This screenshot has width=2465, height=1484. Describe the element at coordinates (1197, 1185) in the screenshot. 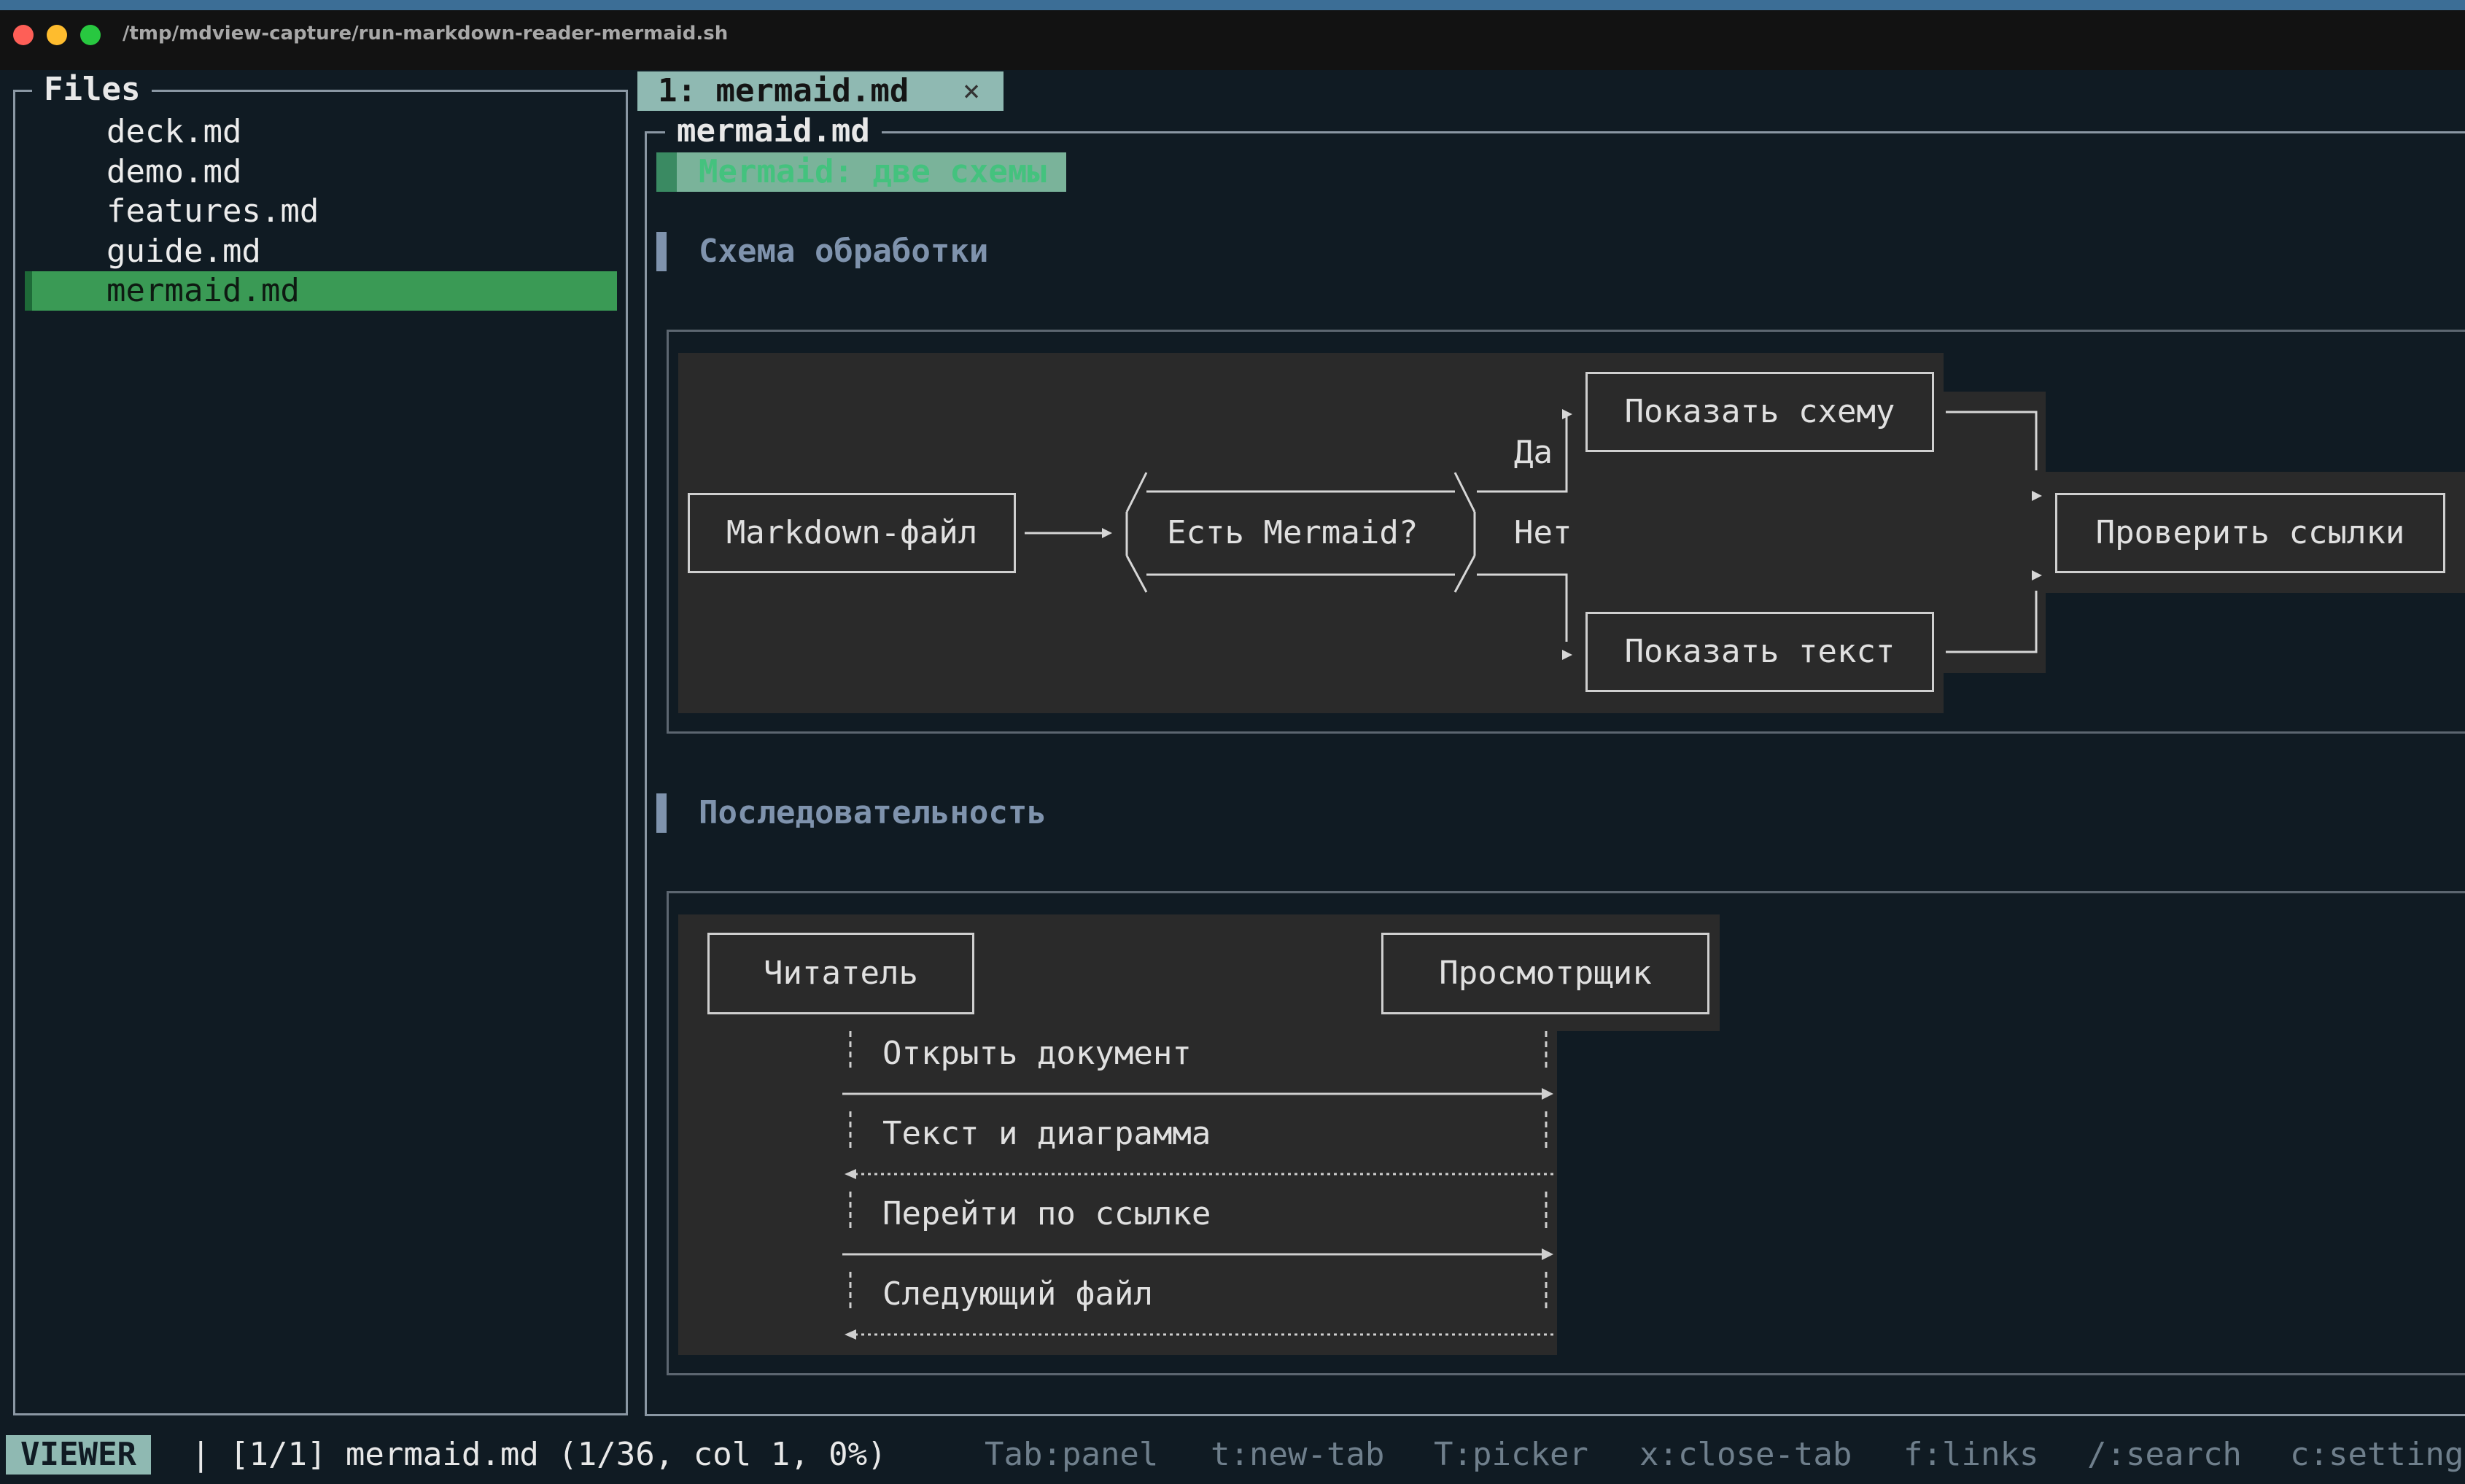

I see `sequence-lines` at that location.